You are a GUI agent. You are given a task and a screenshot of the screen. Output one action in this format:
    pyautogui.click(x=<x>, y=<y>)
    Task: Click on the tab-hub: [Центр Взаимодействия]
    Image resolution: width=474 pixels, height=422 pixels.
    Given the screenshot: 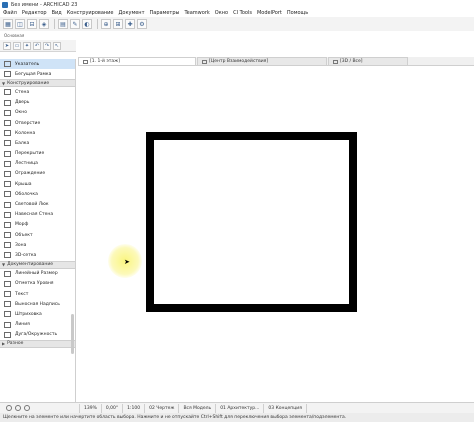 What is the action you would take?
    pyautogui.click(x=262, y=61)
    